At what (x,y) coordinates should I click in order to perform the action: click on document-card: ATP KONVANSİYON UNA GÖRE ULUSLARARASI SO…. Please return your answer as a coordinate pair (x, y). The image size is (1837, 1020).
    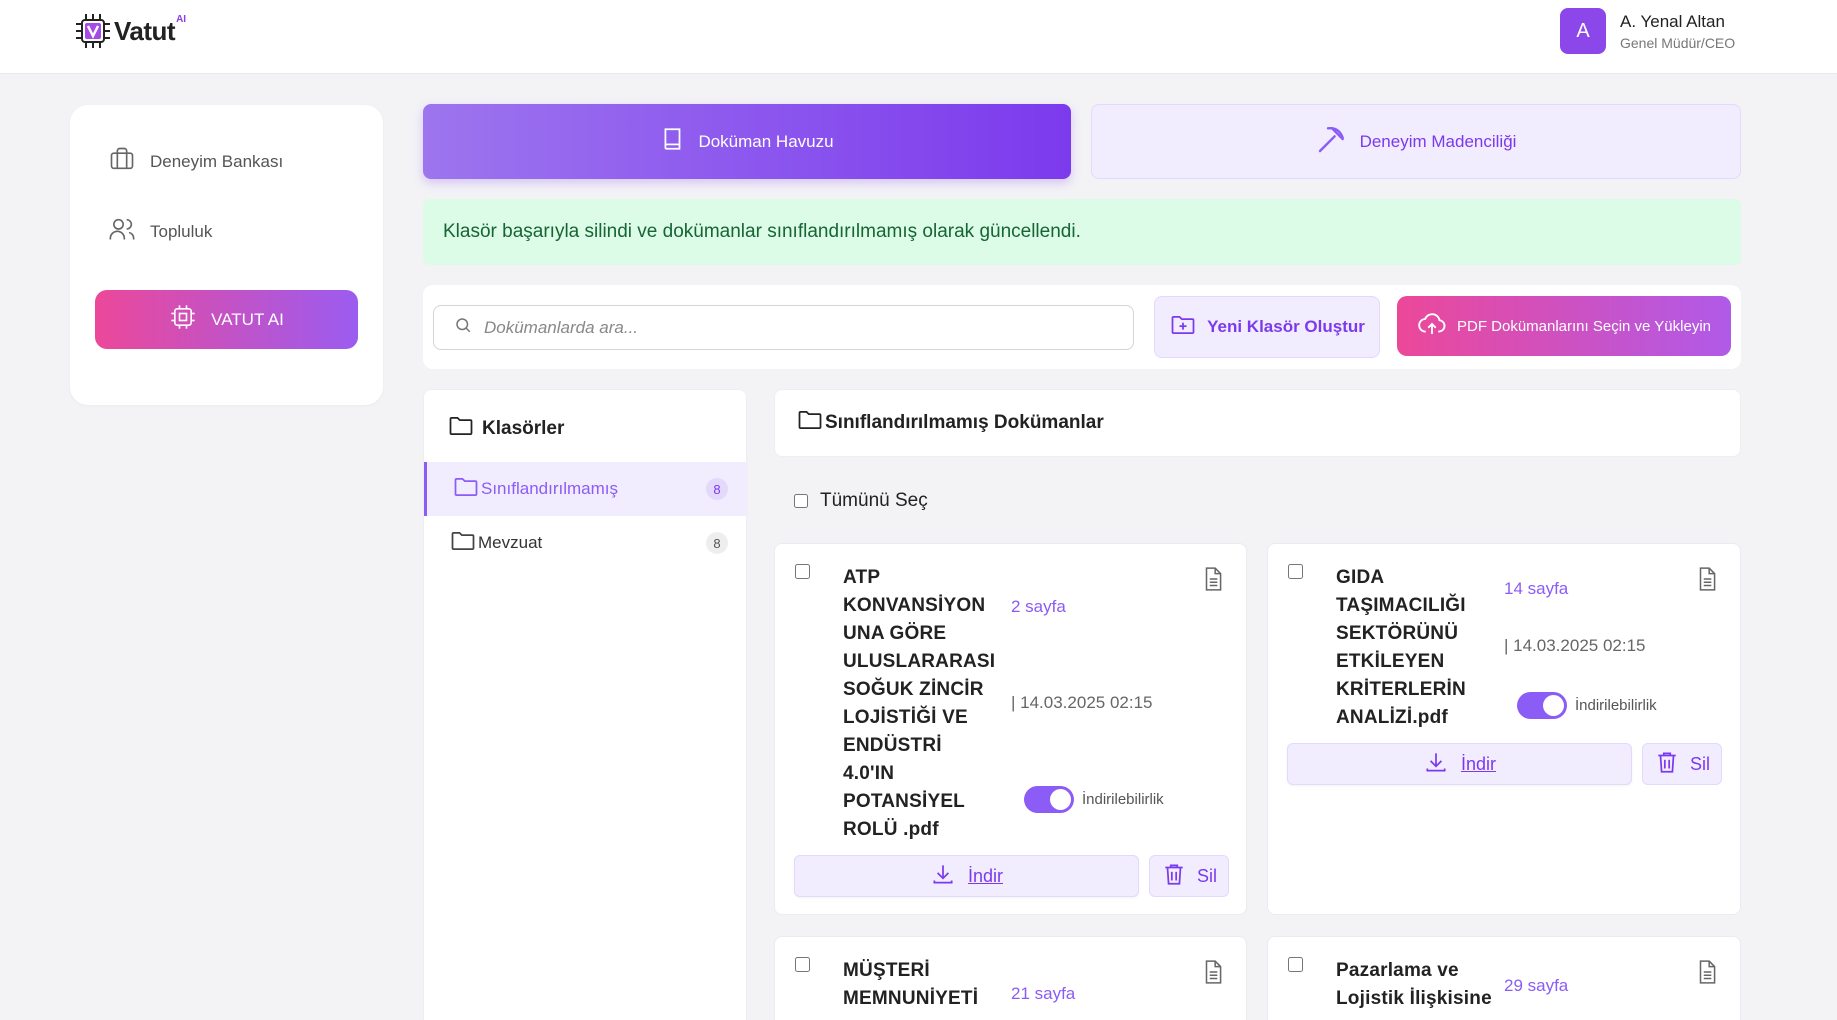
    Looking at the image, I should click on (1010, 729).